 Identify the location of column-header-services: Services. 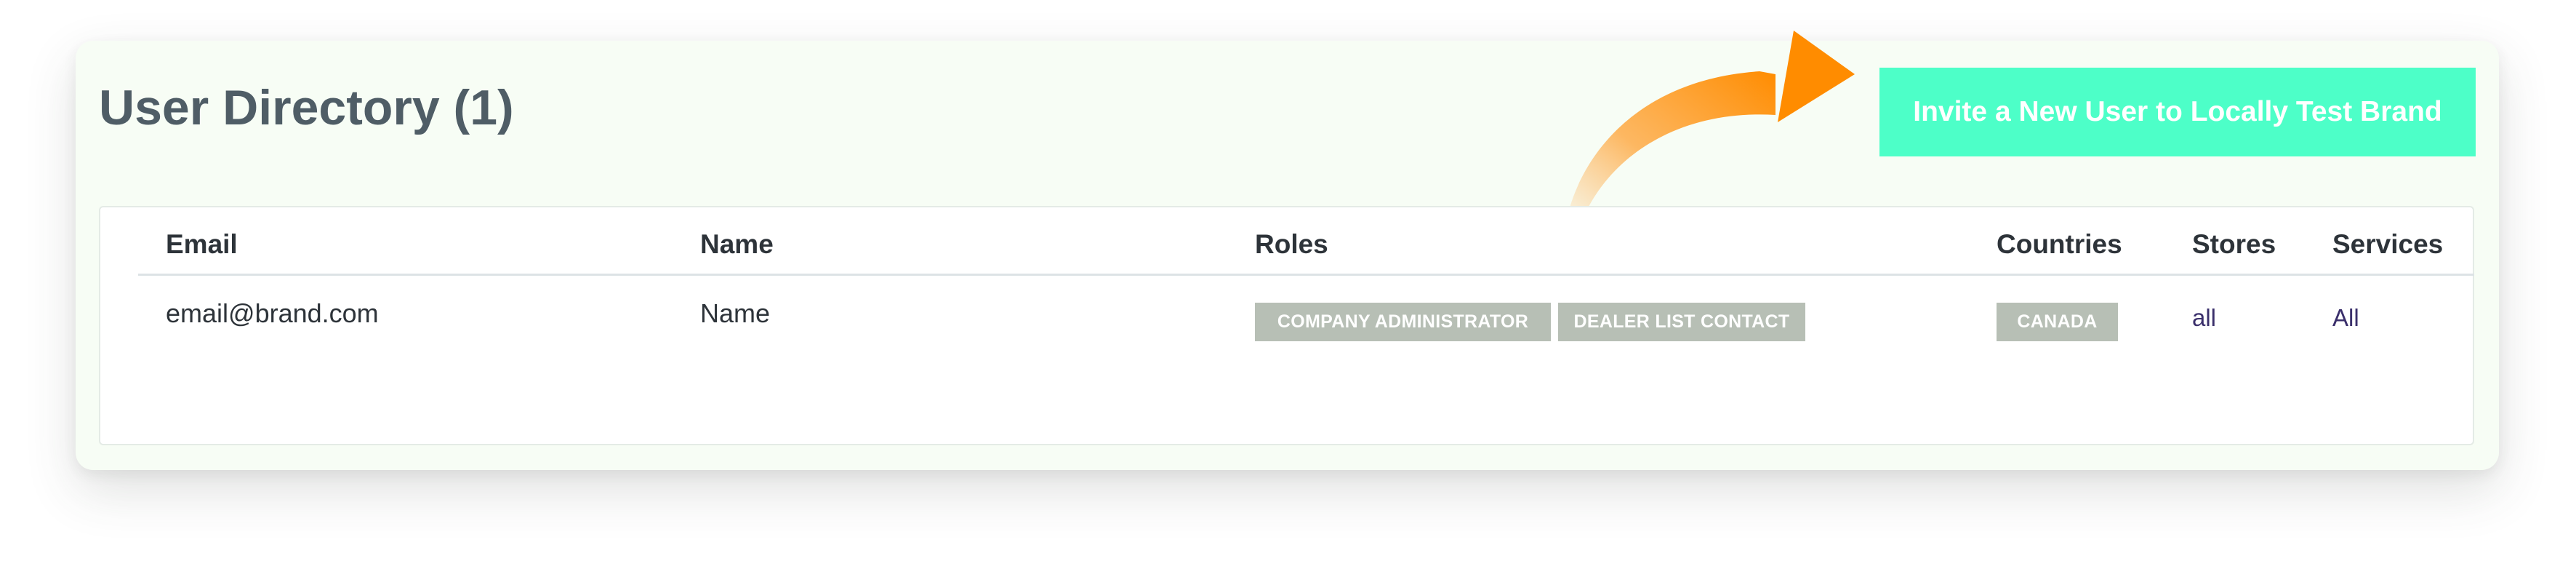
(2387, 245).